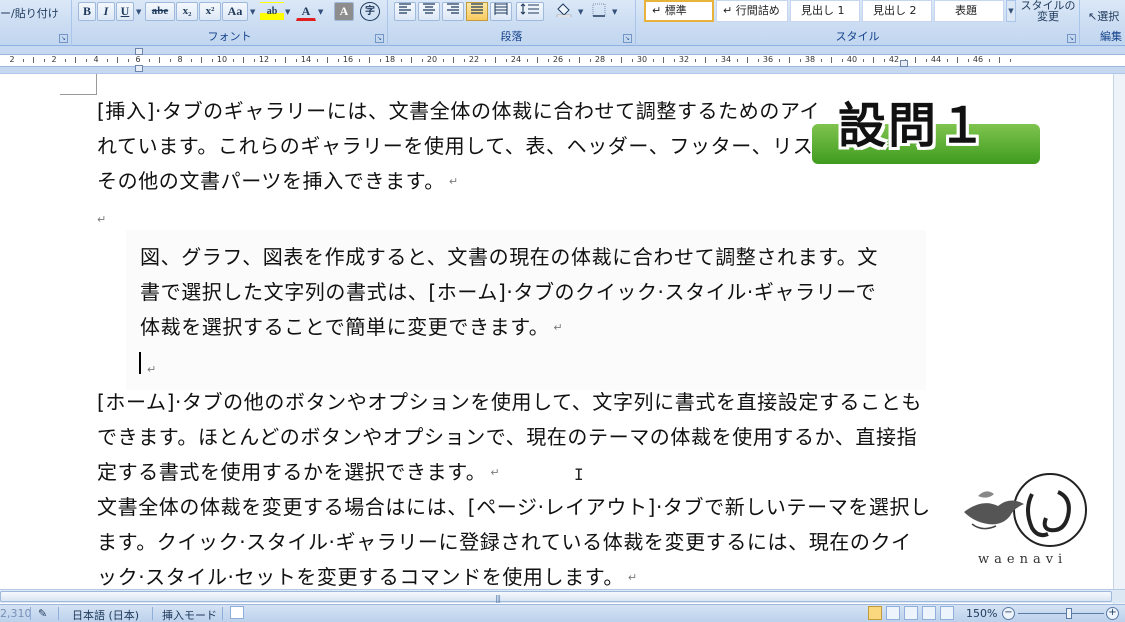 This screenshot has height=622, width=1125. What do you see at coordinates (237, 612) in the screenshot?
I see `macro-record-icon` at bounding box center [237, 612].